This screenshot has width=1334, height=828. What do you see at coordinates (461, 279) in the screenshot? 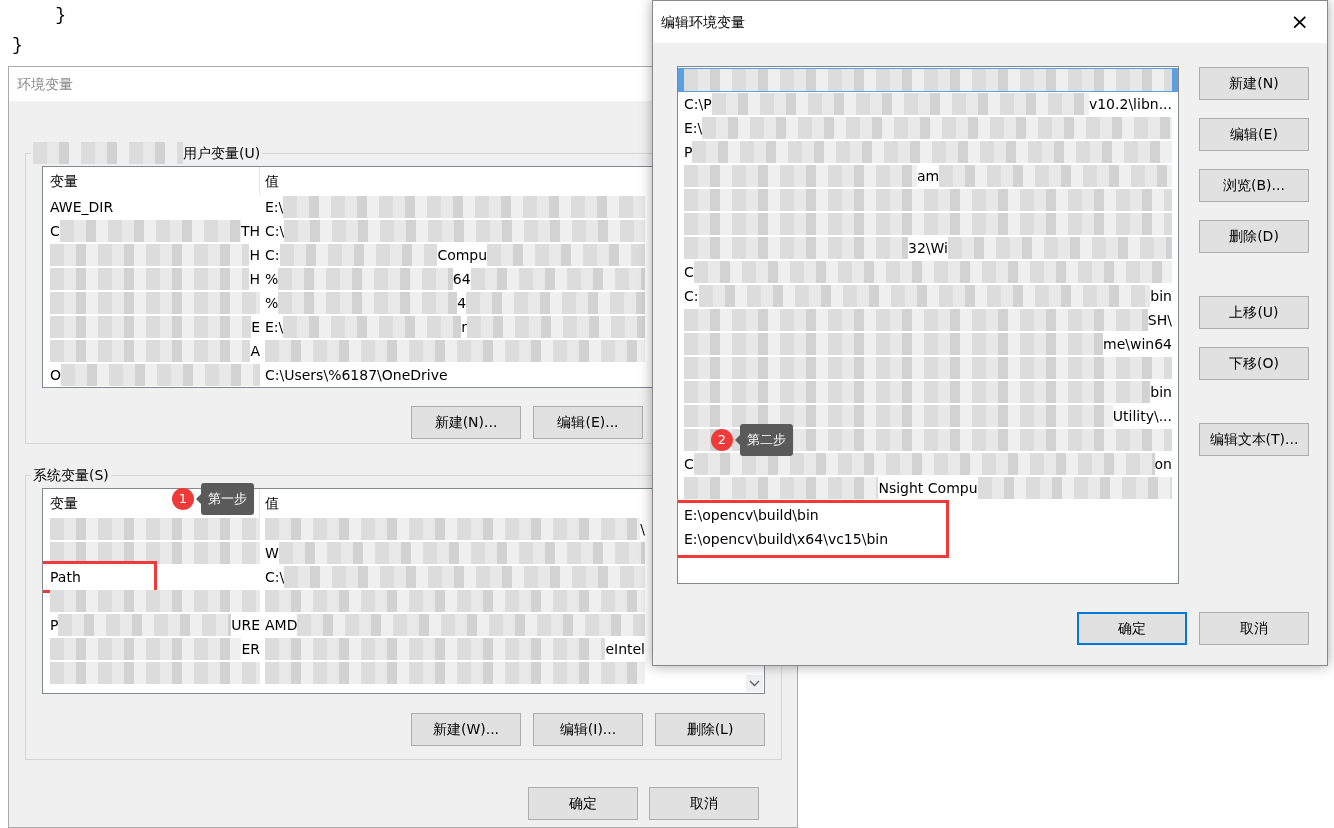
I see `cell-text: 64` at bounding box center [461, 279].